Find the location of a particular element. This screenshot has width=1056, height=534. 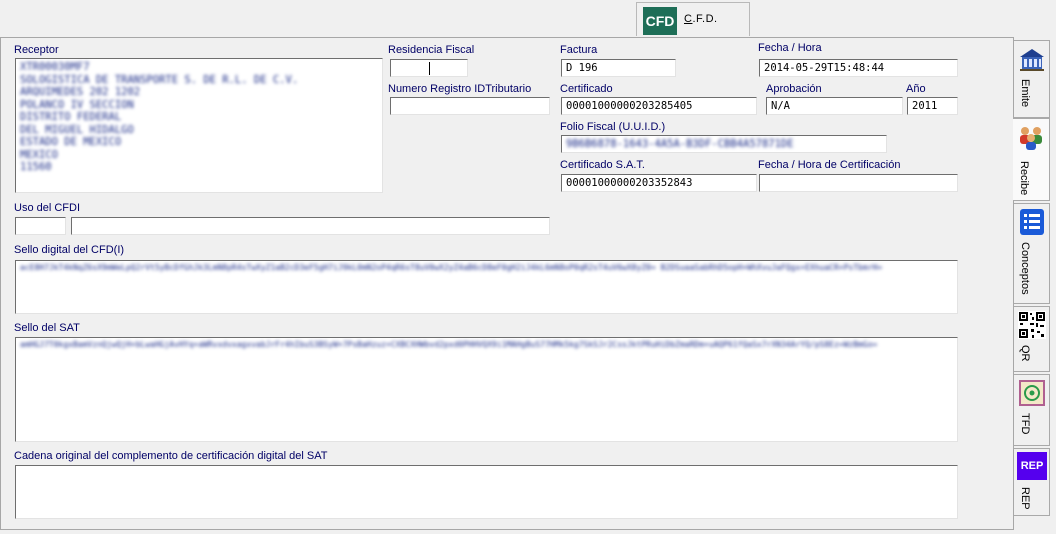

side-tab-strip: Emite Recibe Conceptos QR TFD REP REP is located at coordinates (1034, 286).